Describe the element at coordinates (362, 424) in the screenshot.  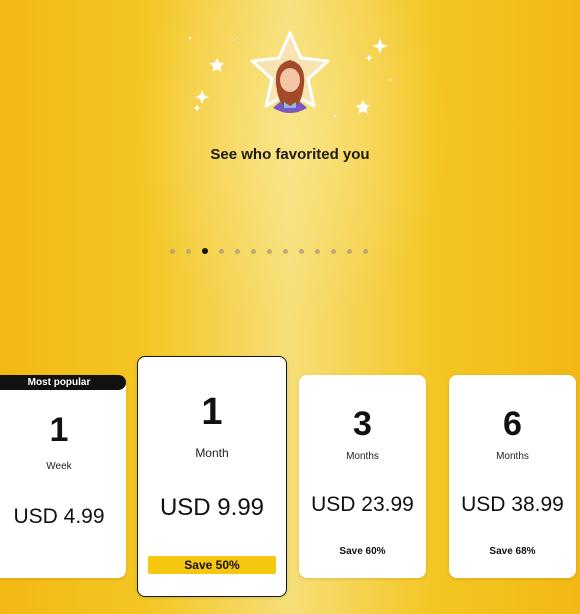
I see `plan-duration-number: 3` at that location.